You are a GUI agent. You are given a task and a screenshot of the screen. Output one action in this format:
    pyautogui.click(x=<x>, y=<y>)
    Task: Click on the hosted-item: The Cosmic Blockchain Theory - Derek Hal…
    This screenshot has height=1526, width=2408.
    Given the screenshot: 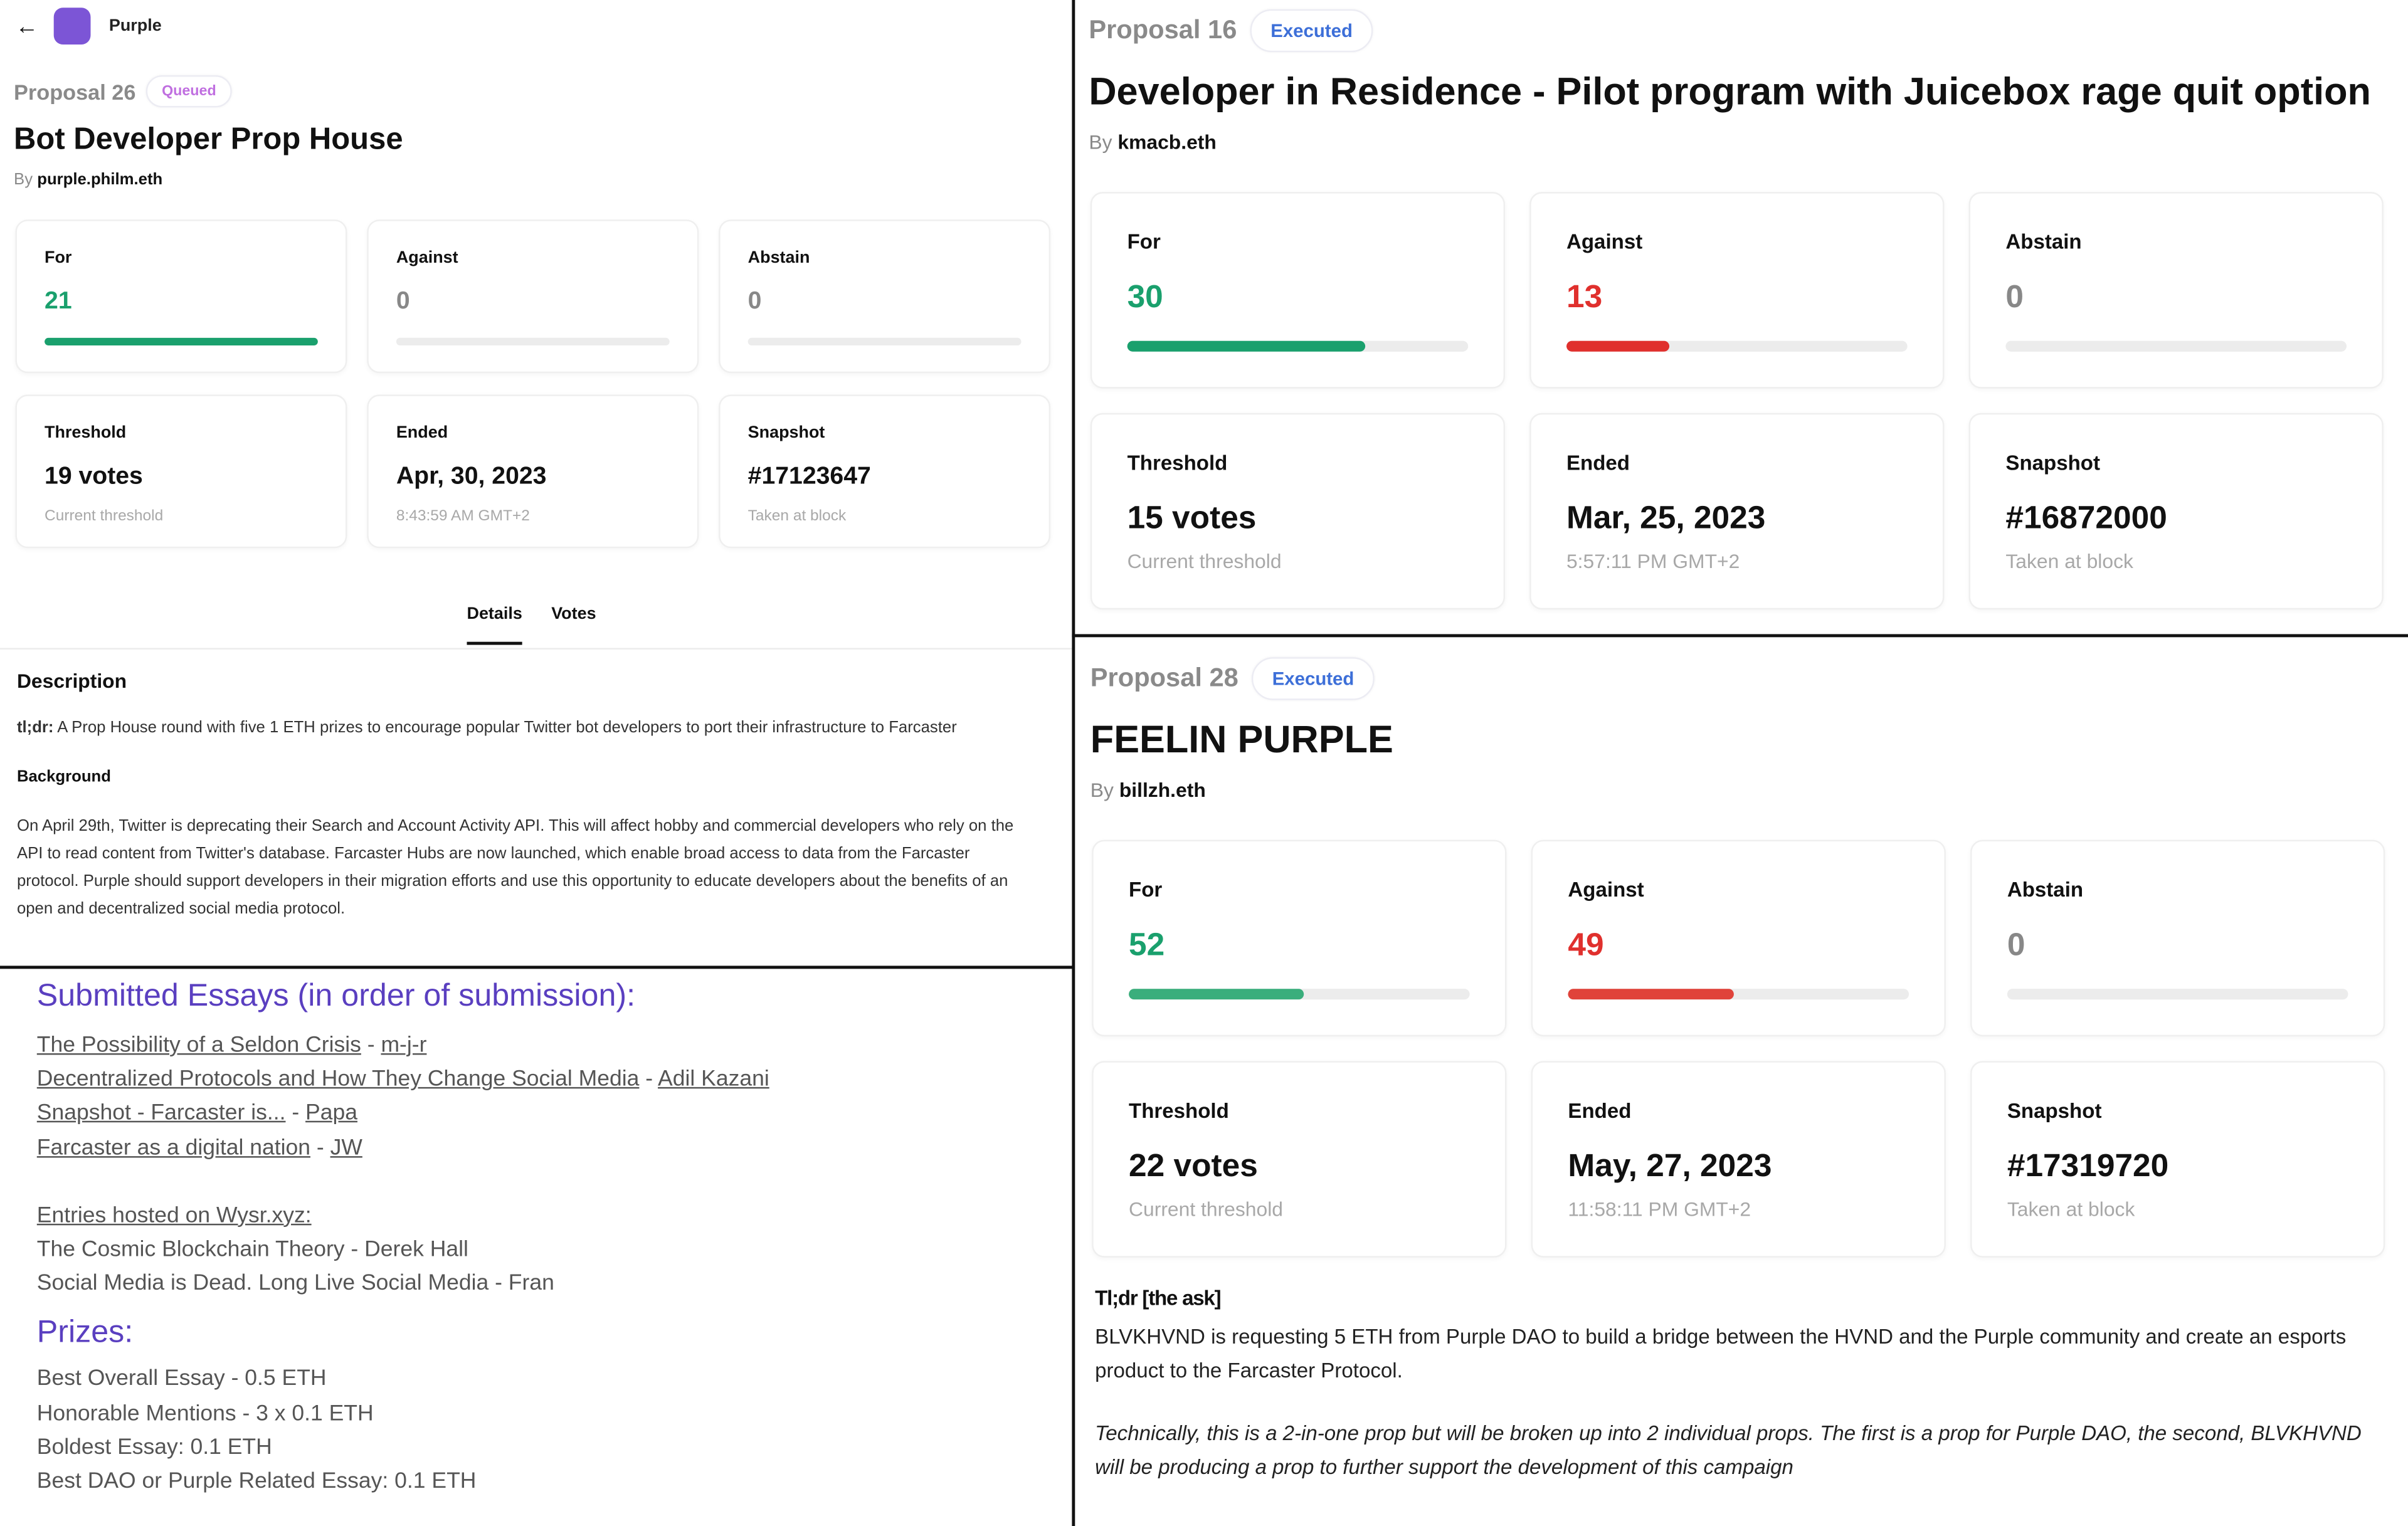 What is the action you would take?
    pyautogui.click(x=252, y=1250)
    